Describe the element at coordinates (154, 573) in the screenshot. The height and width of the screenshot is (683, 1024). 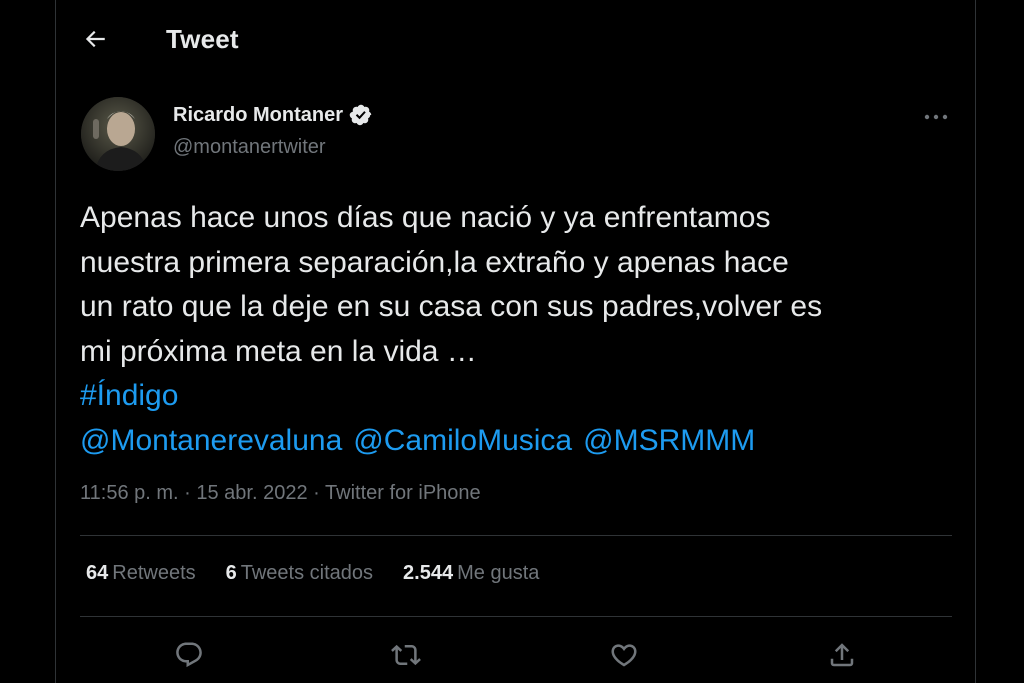
I see `retweets-label: Retweets` at that location.